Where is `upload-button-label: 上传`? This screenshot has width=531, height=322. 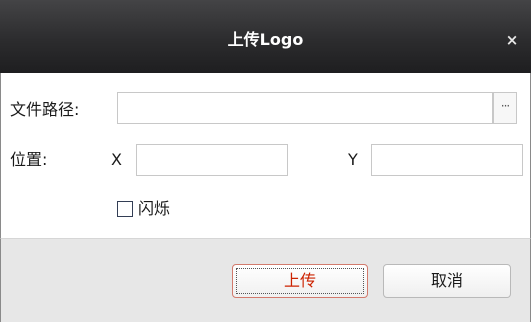
upload-button-label: 上传 is located at coordinates (299, 280).